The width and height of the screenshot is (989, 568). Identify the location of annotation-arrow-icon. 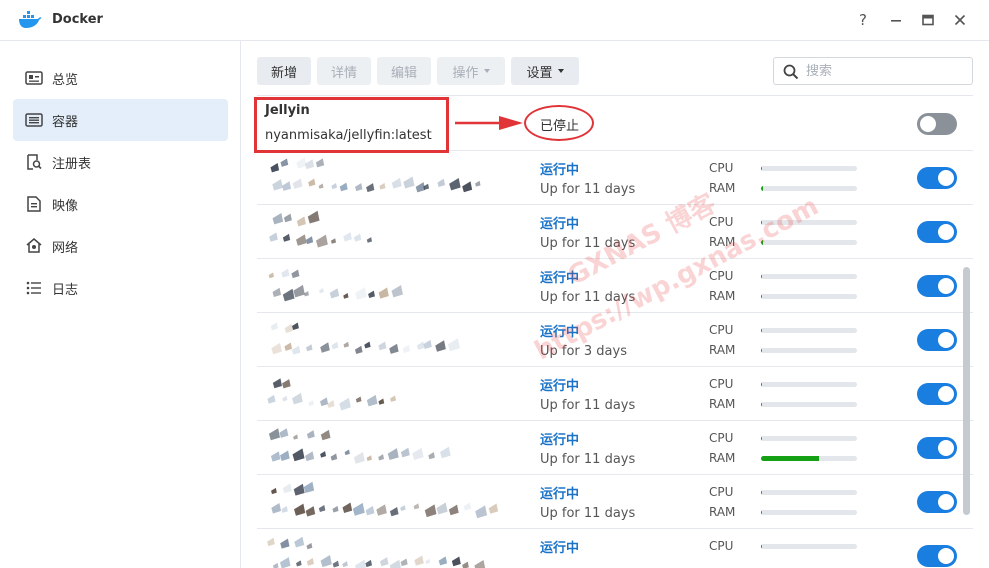
(489, 123).